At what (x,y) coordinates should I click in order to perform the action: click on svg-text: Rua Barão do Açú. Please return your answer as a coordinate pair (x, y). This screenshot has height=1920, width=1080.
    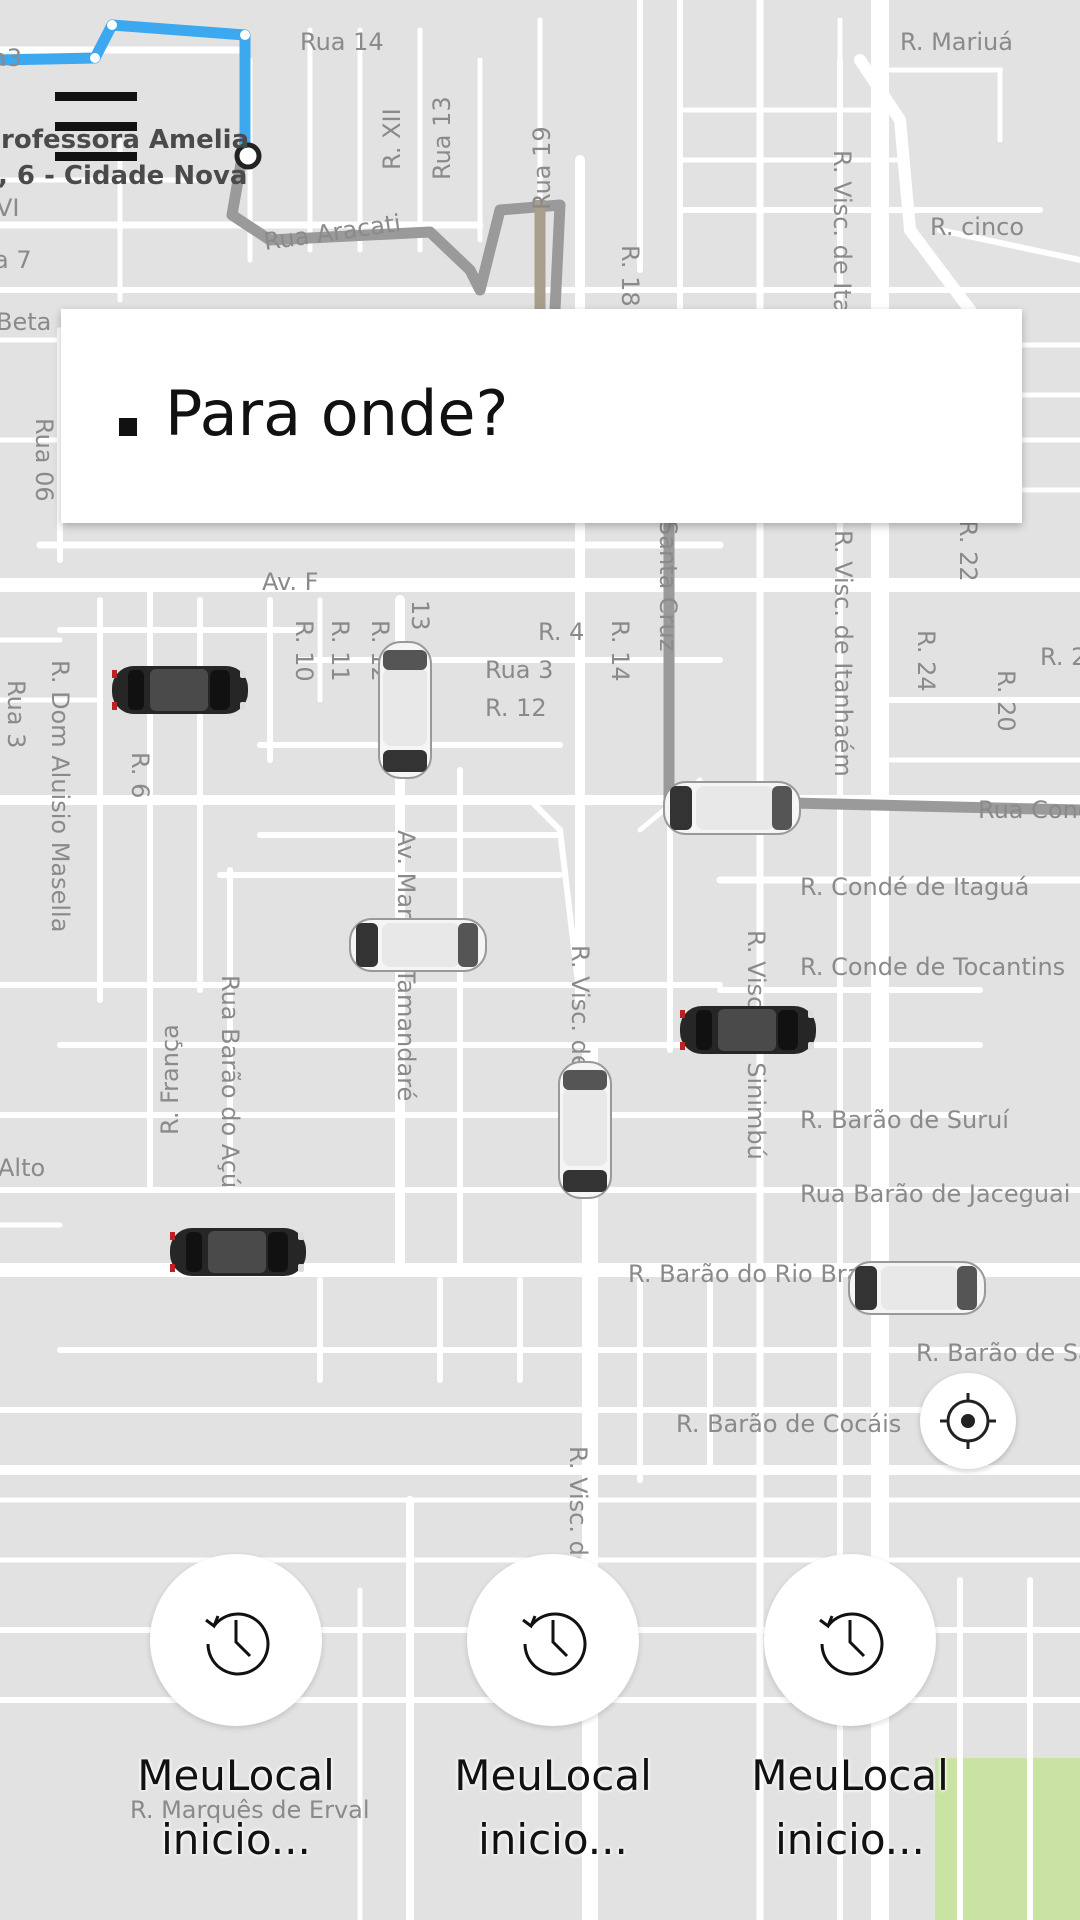
    Looking at the image, I should click on (230, 1081).